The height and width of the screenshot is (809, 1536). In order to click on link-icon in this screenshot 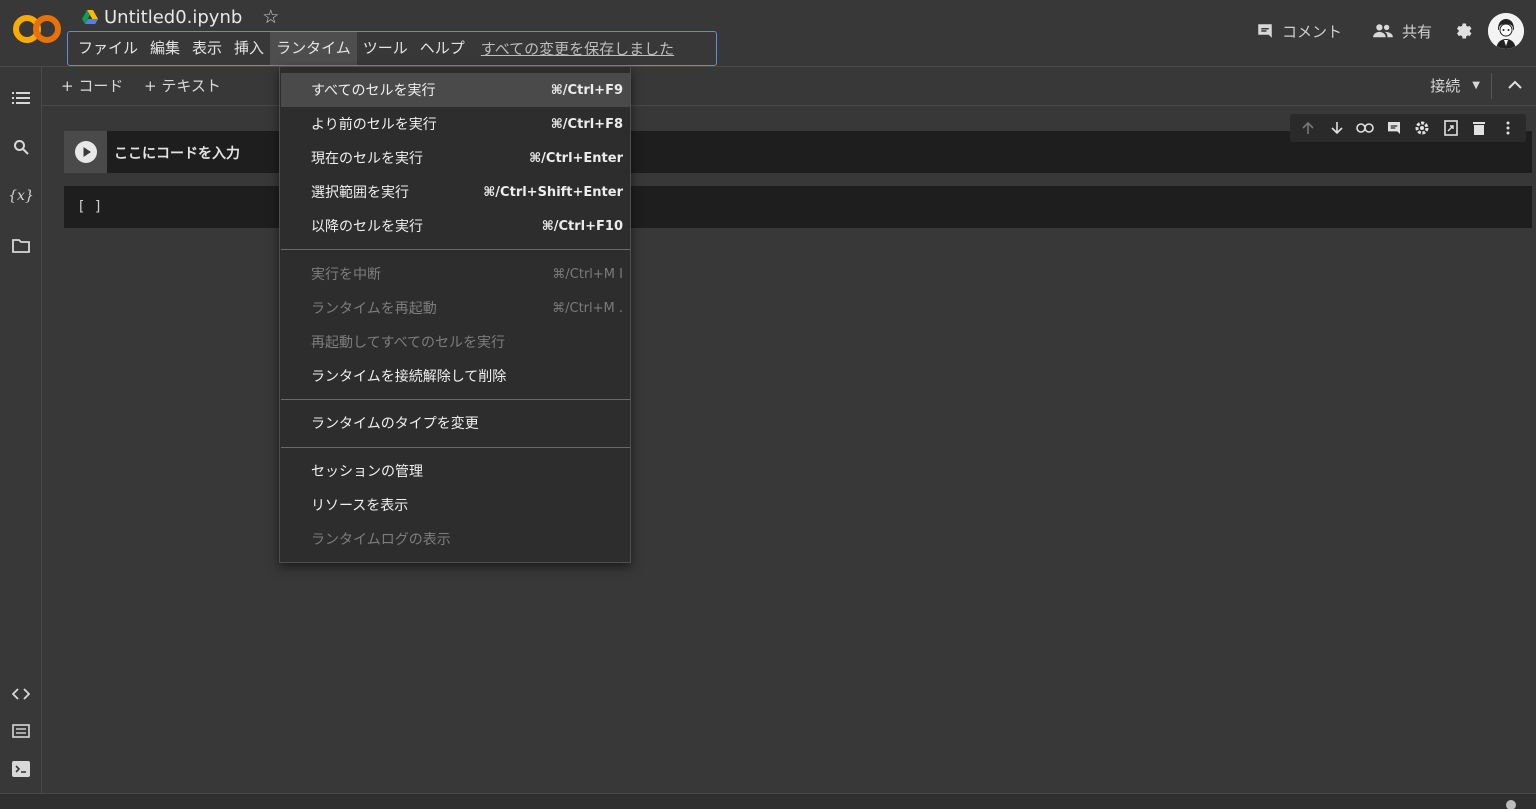, I will do `click(1365, 128)`.